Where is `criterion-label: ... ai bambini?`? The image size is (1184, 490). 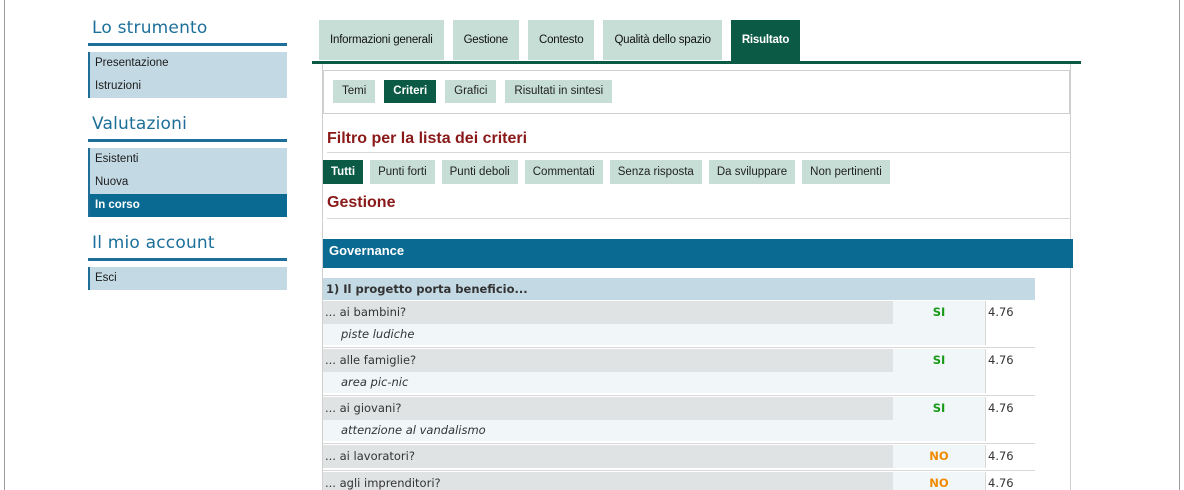 criterion-label: ... ai bambini? is located at coordinates (608, 312).